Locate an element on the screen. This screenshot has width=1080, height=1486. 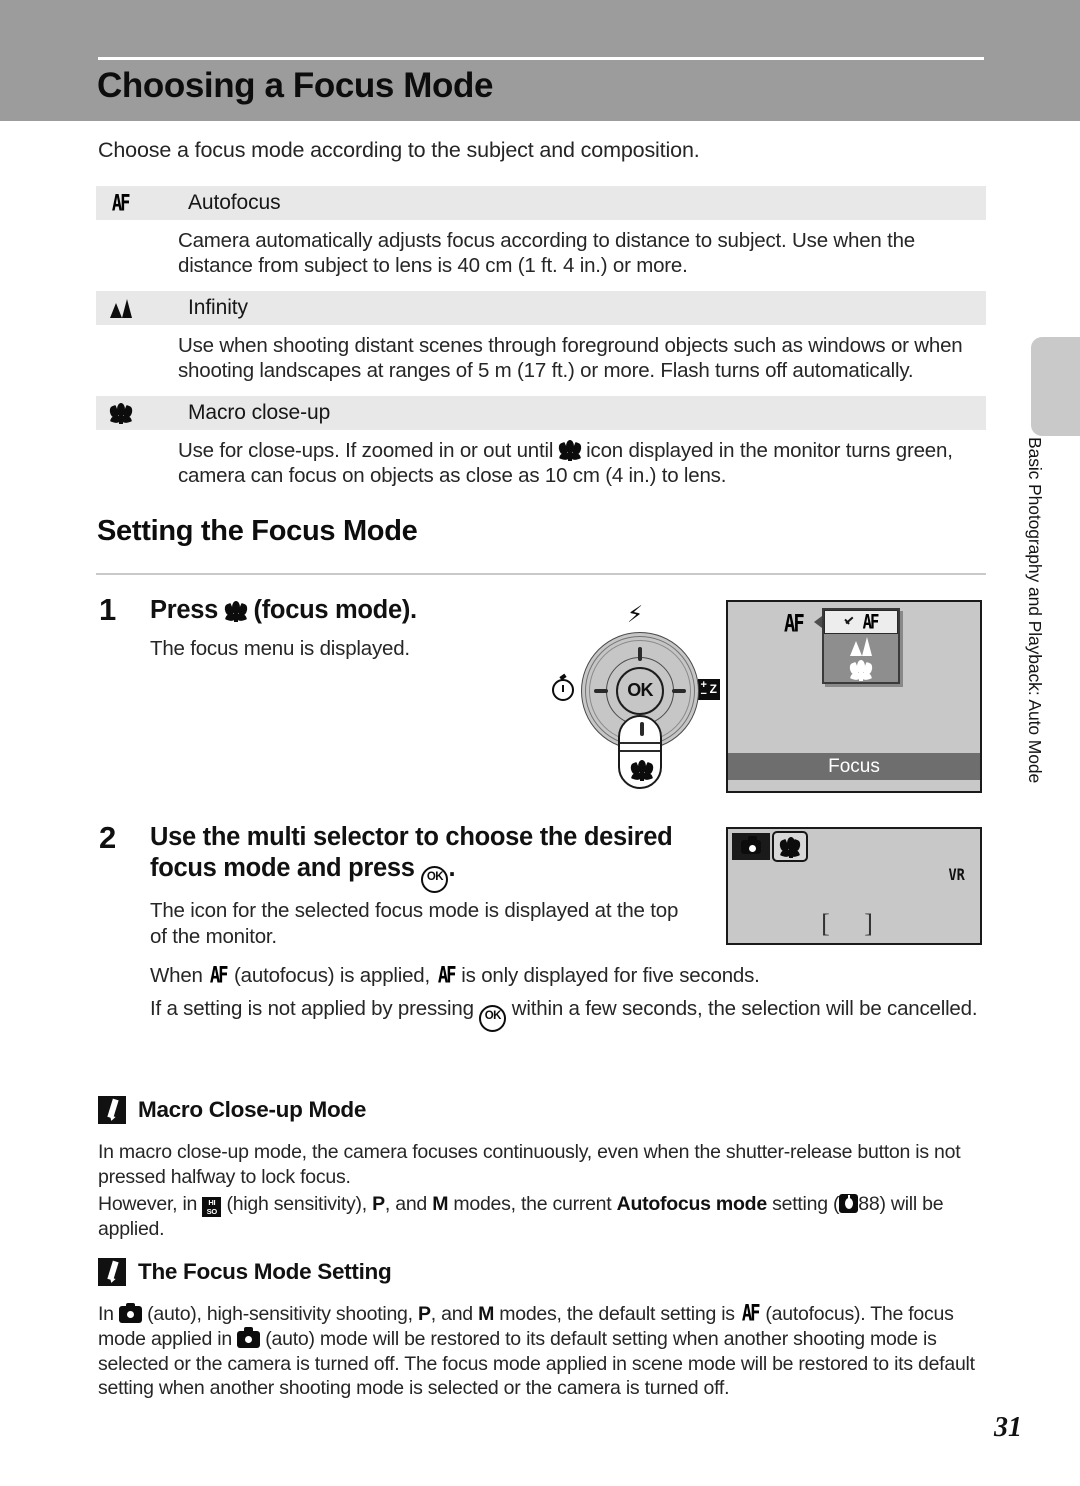
dial-tick-left is located at coordinates (601, 691).